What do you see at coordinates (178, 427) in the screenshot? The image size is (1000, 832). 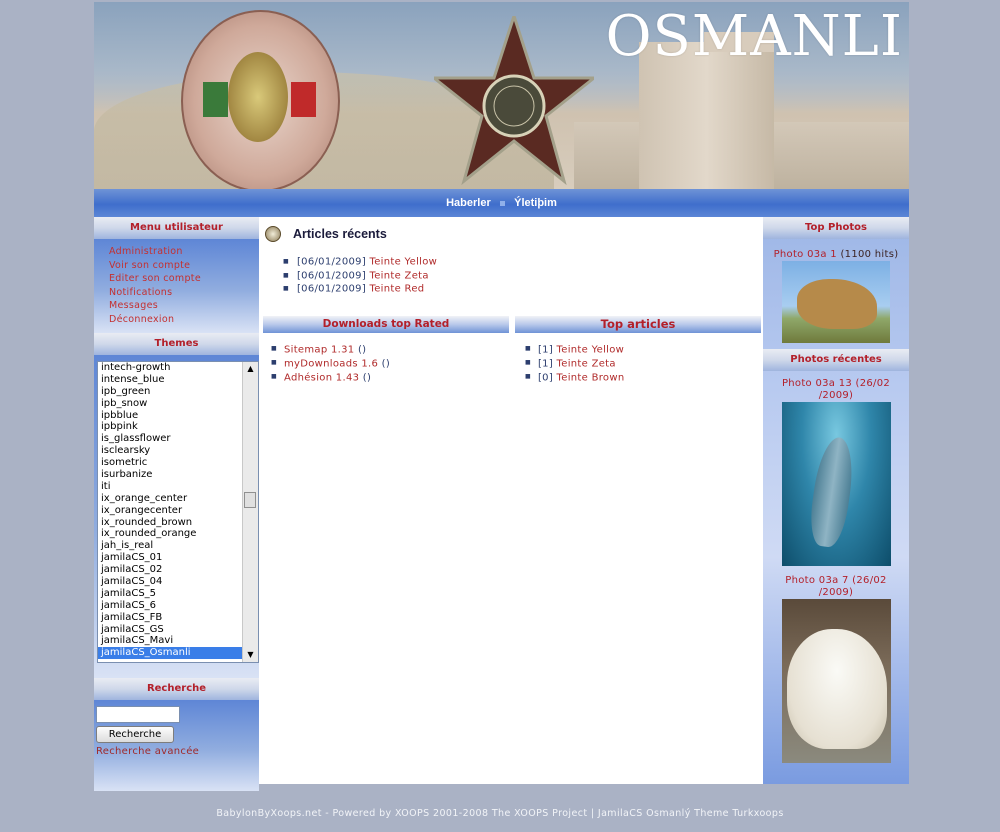 I see `theme-option: ipbpink` at bounding box center [178, 427].